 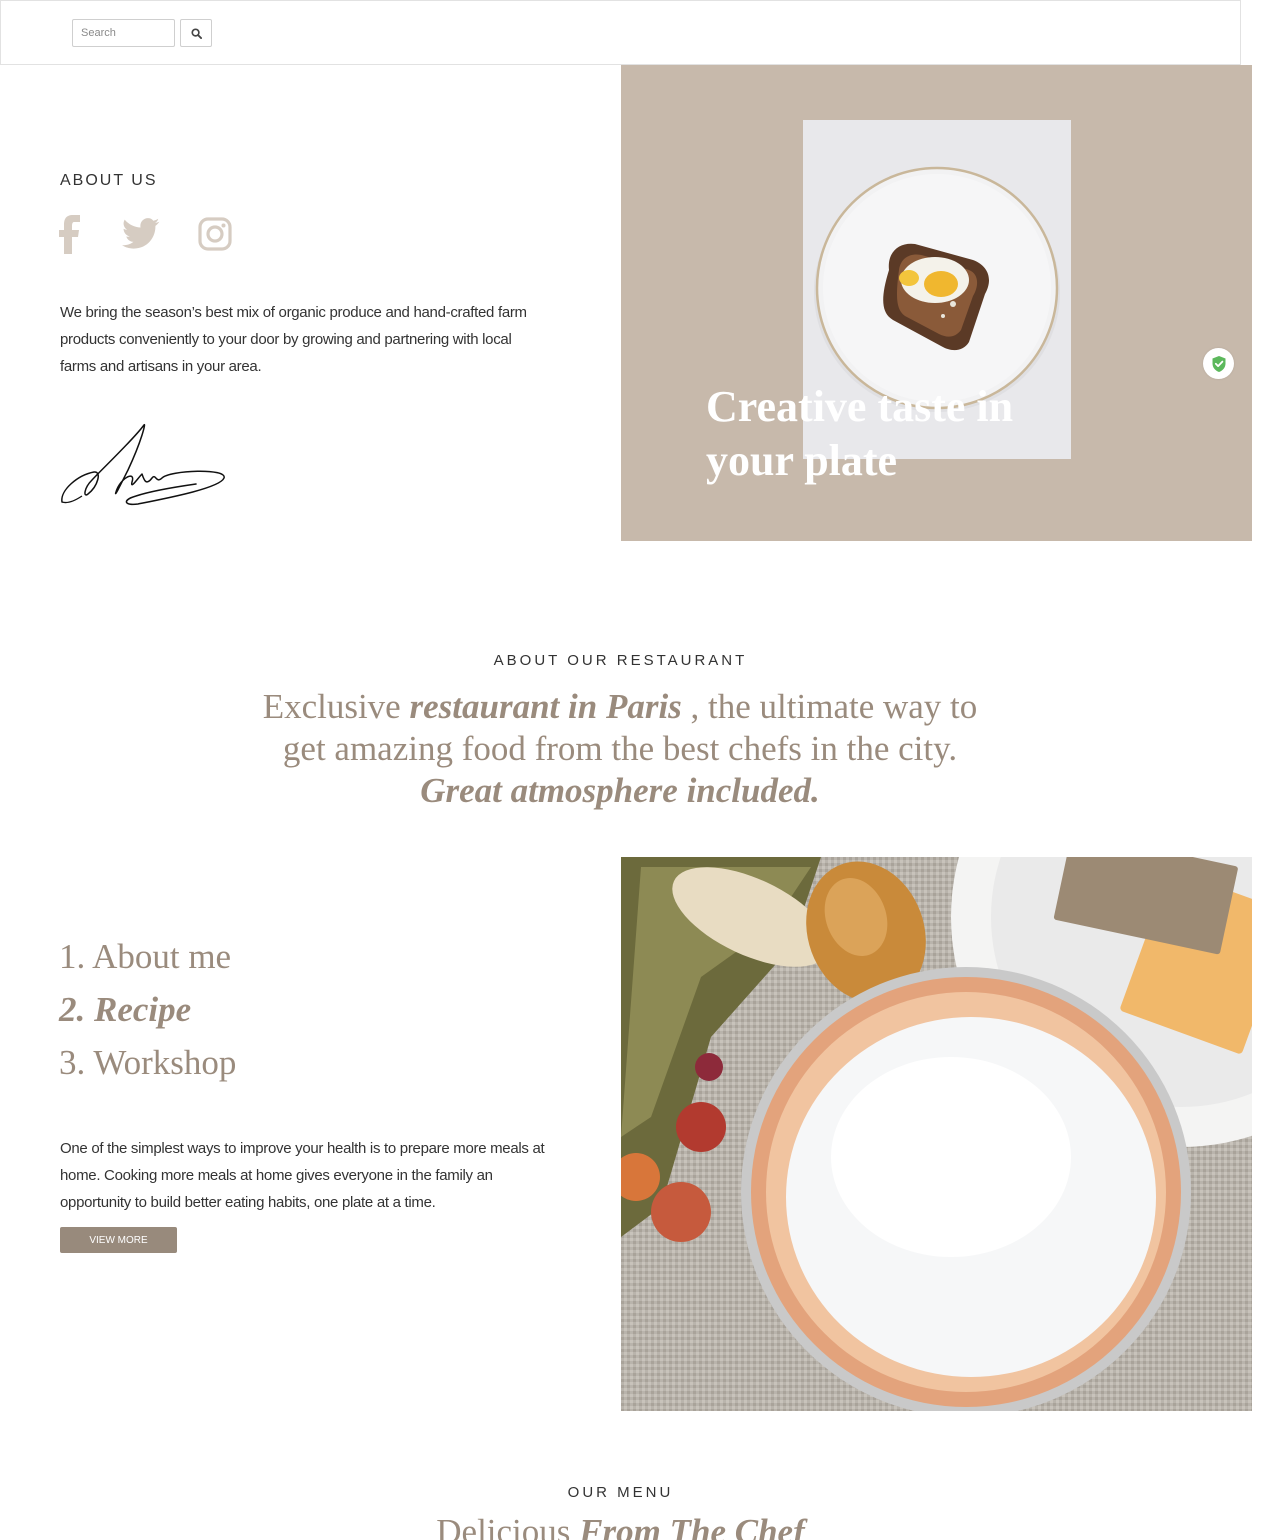 I want to click on instagram-link, so click(x=215, y=234).